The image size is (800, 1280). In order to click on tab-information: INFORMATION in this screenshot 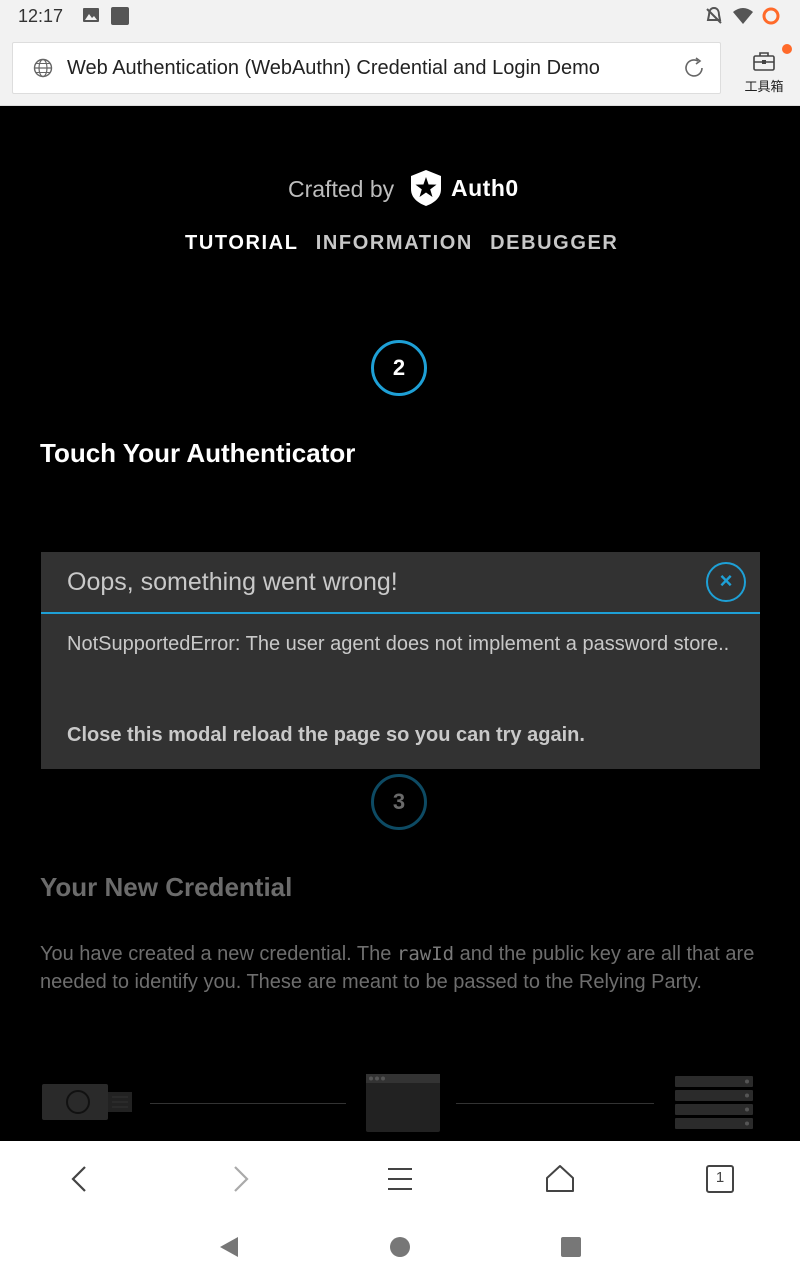, I will do `click(394, 243)`.